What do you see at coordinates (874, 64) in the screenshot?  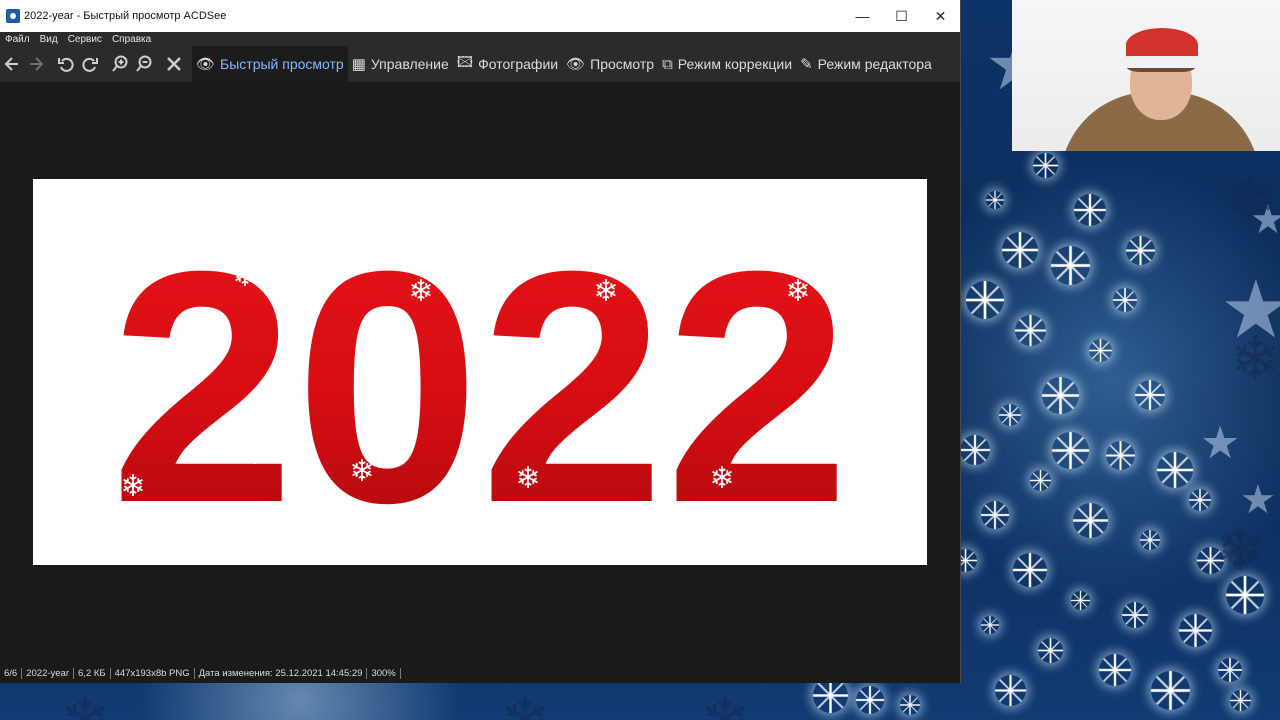 I see `mode-label: Режим редактора` at bounding box center [874, 64].